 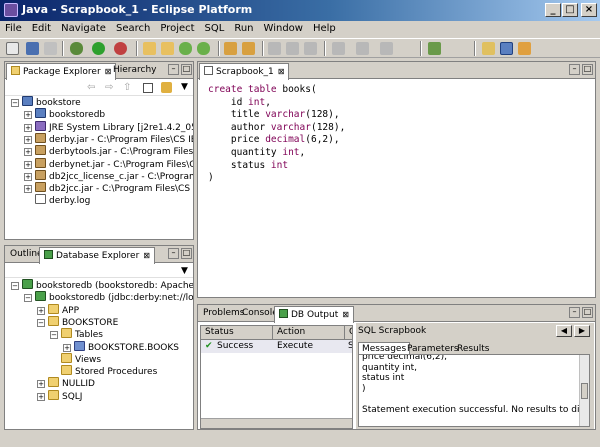 What do you see at coordinates (243, 27) in the screenshot?
I see `menu-run: Run` at bounding box center [243, 27].